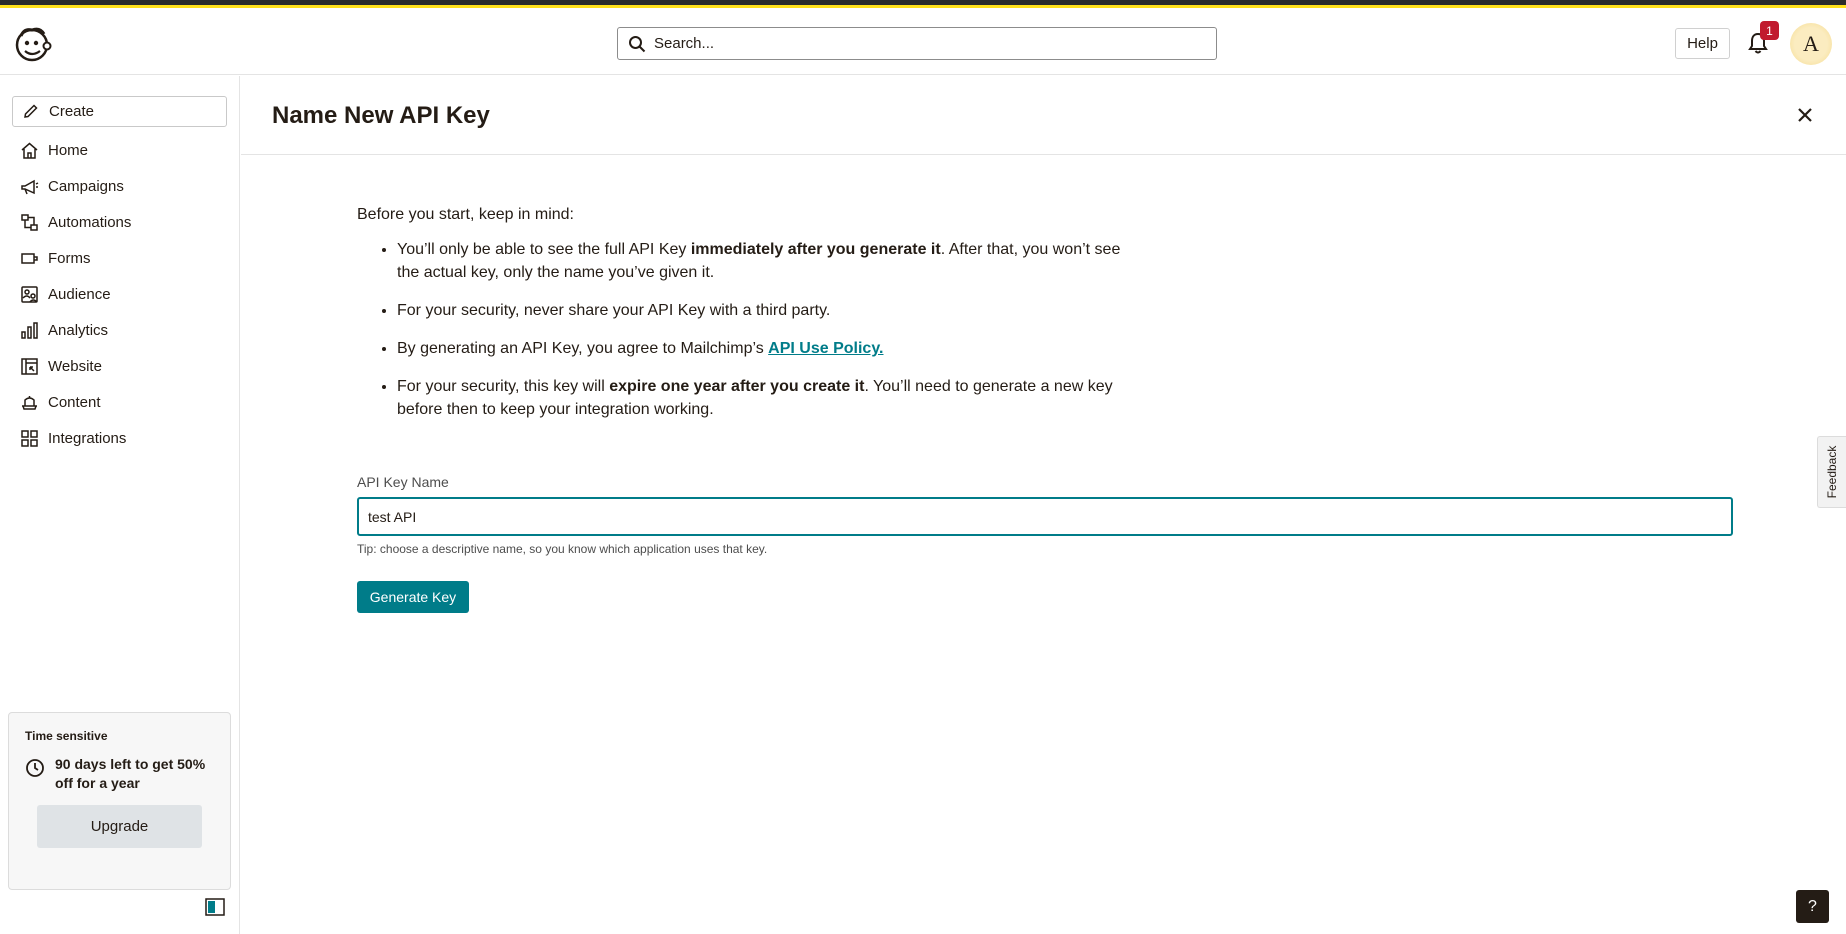 This screenshot has height=934, width=1846. Describe the element at coordinates (29, 366) in the screenshot. I see `website-icon` at that location.